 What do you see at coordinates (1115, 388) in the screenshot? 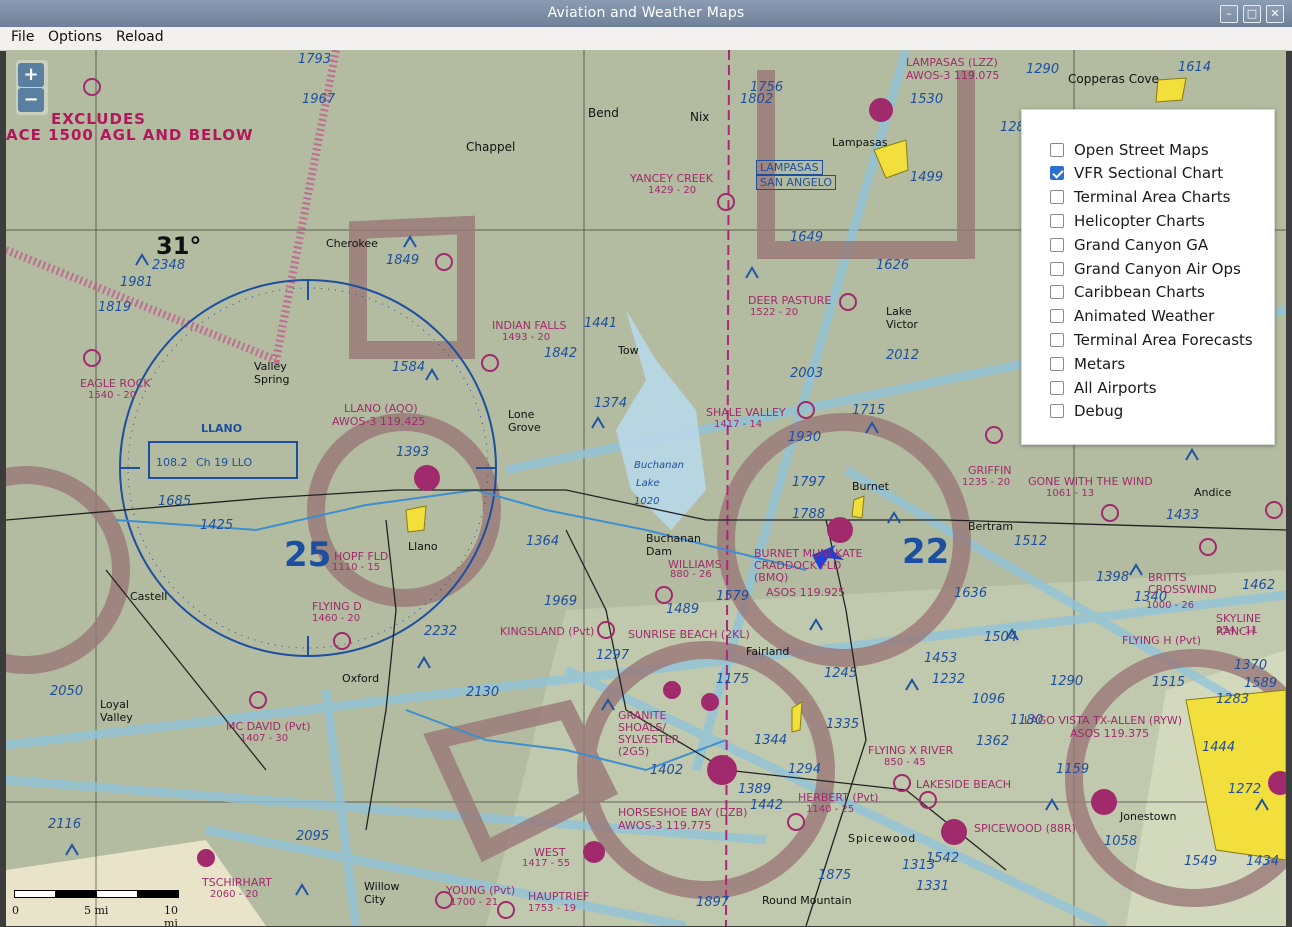
I see `layer-label-all-airports: All Airports` at bounding box center [1115, 388].